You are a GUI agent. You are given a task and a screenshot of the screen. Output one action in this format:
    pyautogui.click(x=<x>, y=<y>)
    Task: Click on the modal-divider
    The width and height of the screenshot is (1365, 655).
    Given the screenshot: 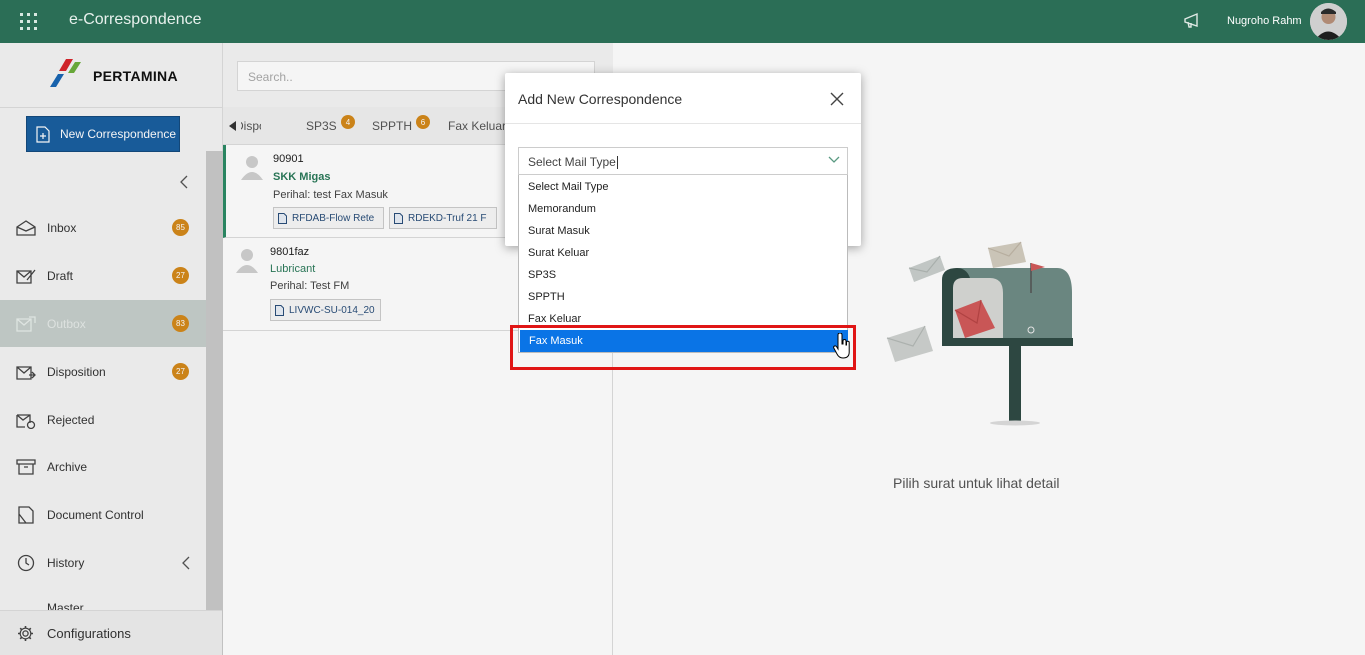 What is the action you would take?
    pyautogui.click(x=683, y=123)
    